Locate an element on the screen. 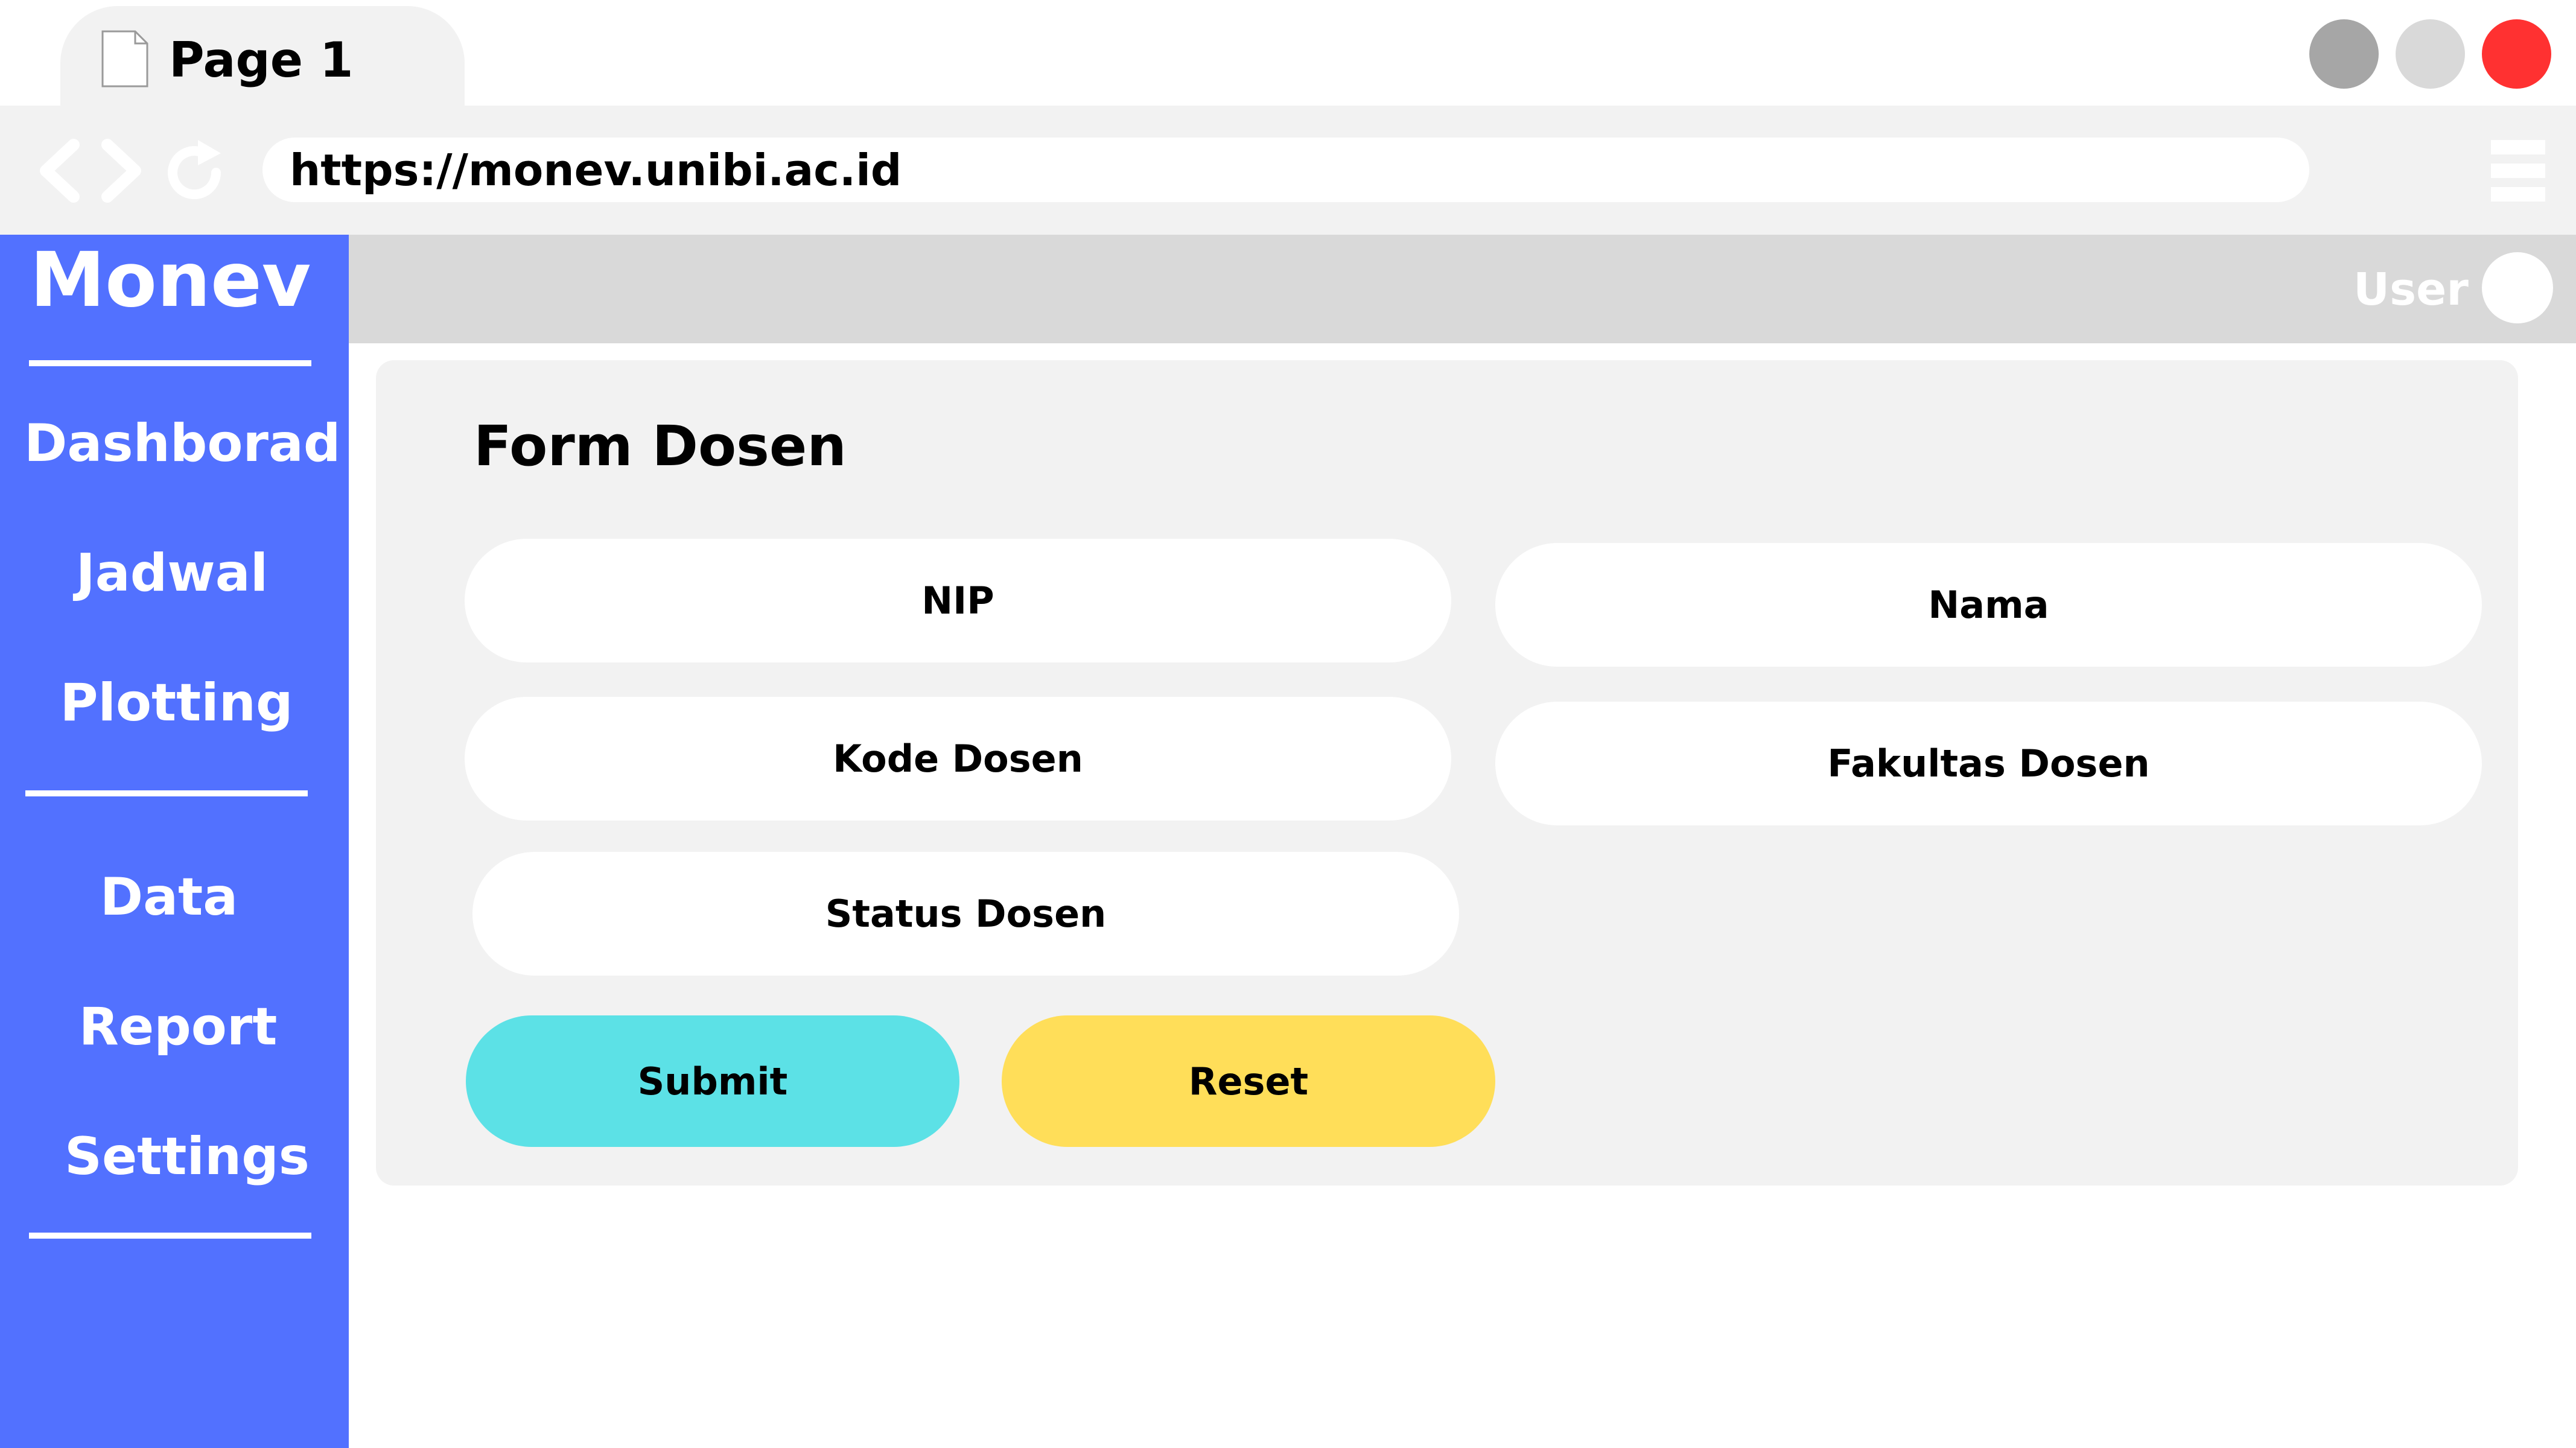  form-title: Form Dosen is located at coordinates (660, 446).